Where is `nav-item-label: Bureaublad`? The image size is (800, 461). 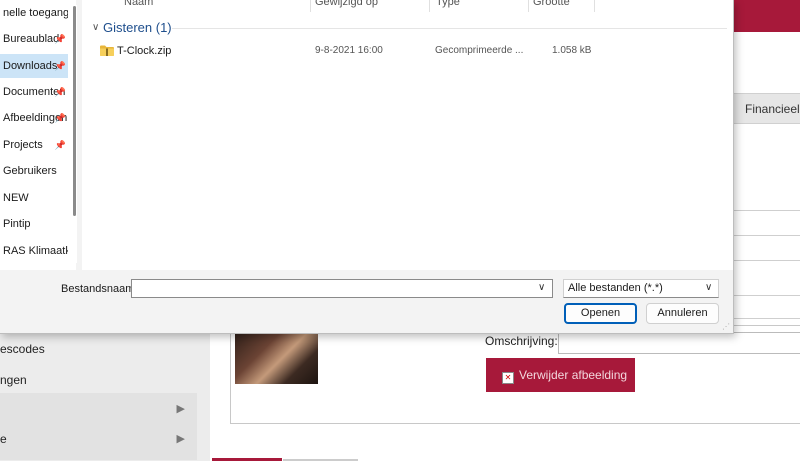 nav-item-label: Bureaublad is located at coordinates (31, 39).